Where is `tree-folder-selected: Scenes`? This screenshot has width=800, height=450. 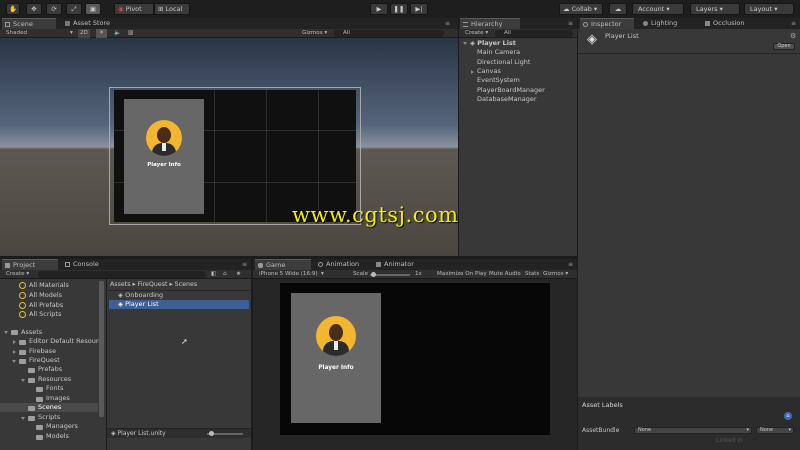
tree-folder-selected: Scenes is located at coordinates (49, 407).